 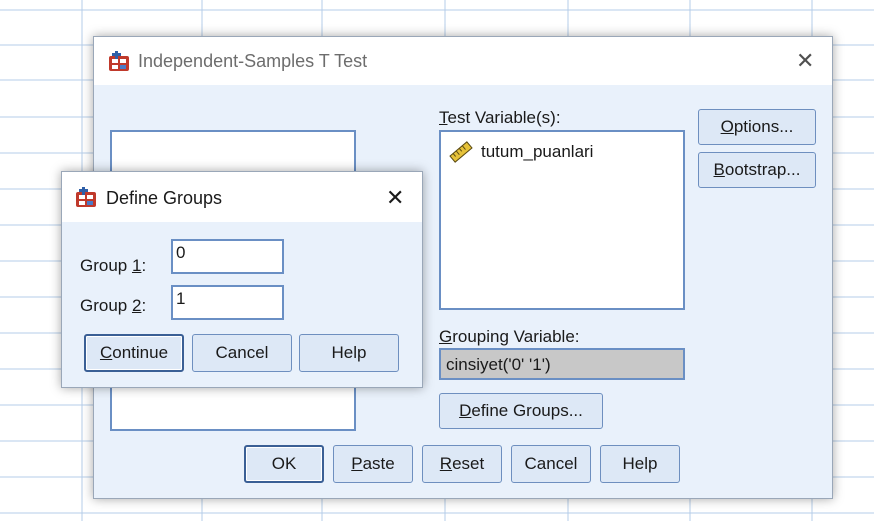 I want to click on main-dialog-titlebar: Independent-Samples T Test ✕, so click(x=463, y=61).